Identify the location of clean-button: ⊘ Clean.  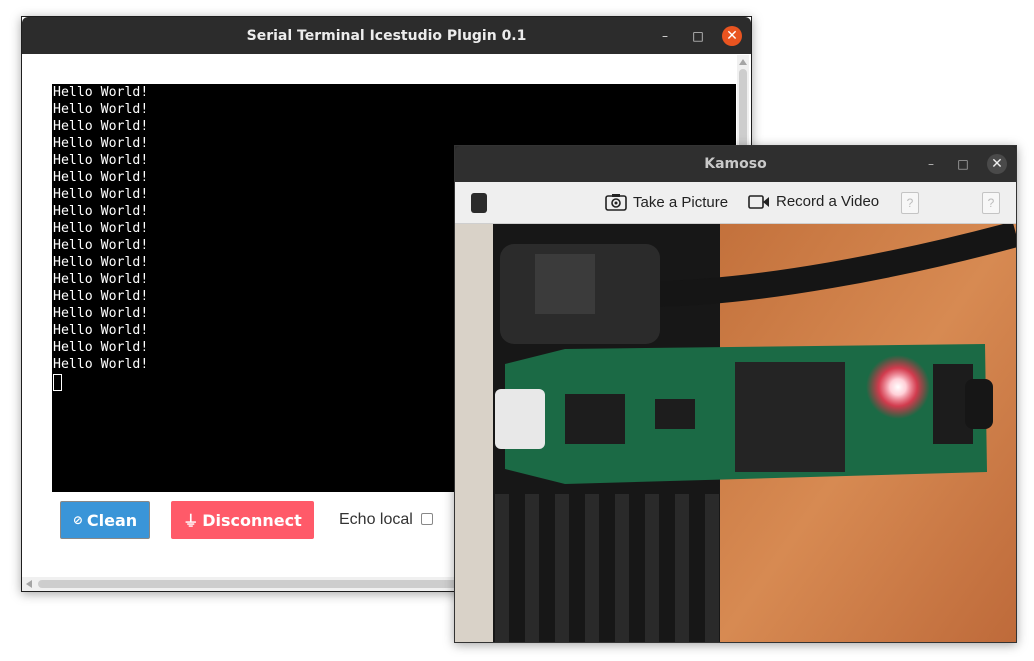
(105, 520).